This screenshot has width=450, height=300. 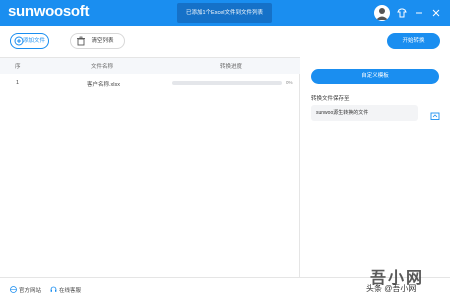 What do you see at coordinates (70, 291) in the screenshot?
I see `online-support-label: 在线客服` at bounding box center [70, 291].